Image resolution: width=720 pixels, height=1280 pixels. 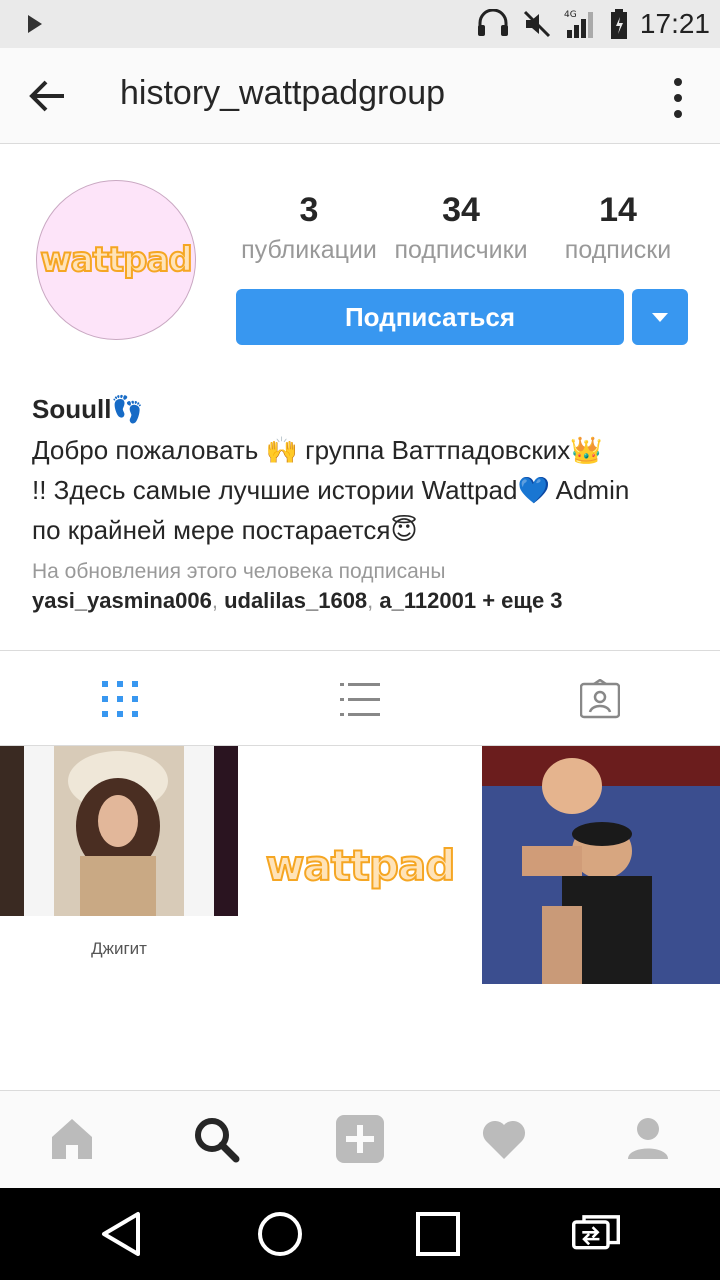 I want to click on profile-name: Souull👣, so click(x=88, y=409).